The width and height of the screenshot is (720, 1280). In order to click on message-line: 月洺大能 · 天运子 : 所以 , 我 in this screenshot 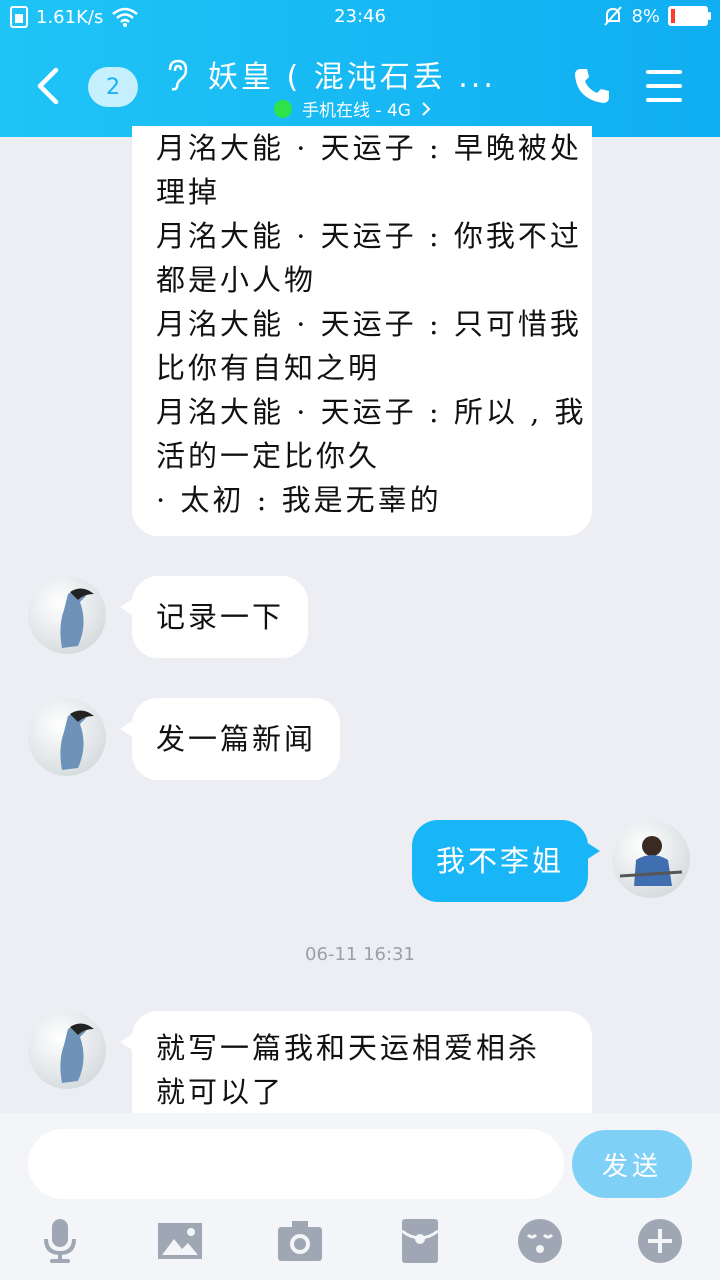, I will do `click(371, 412)`.